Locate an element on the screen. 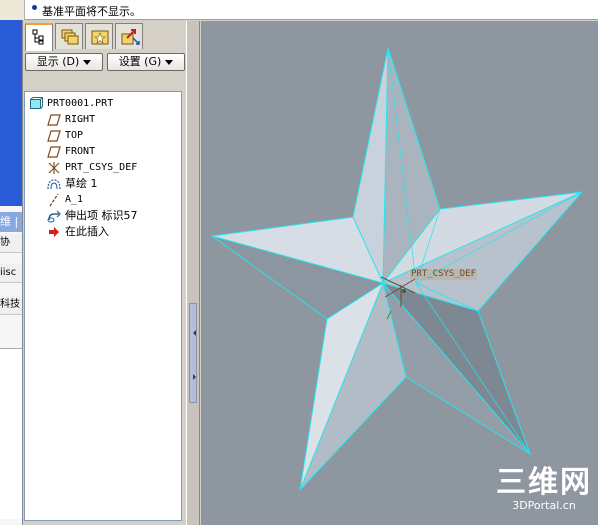 This screenshot has height=525, width=598. navigator-icon is located at coordinates (130, 37).